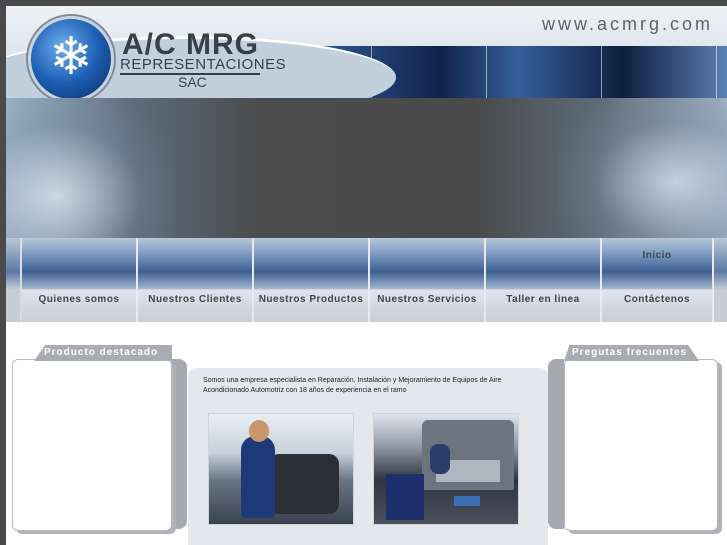 Image resolution: width=727 pixels, height=545 pixels. I want to click on nav-item-quienes-somos: Quienes somos, so click(79, 280).